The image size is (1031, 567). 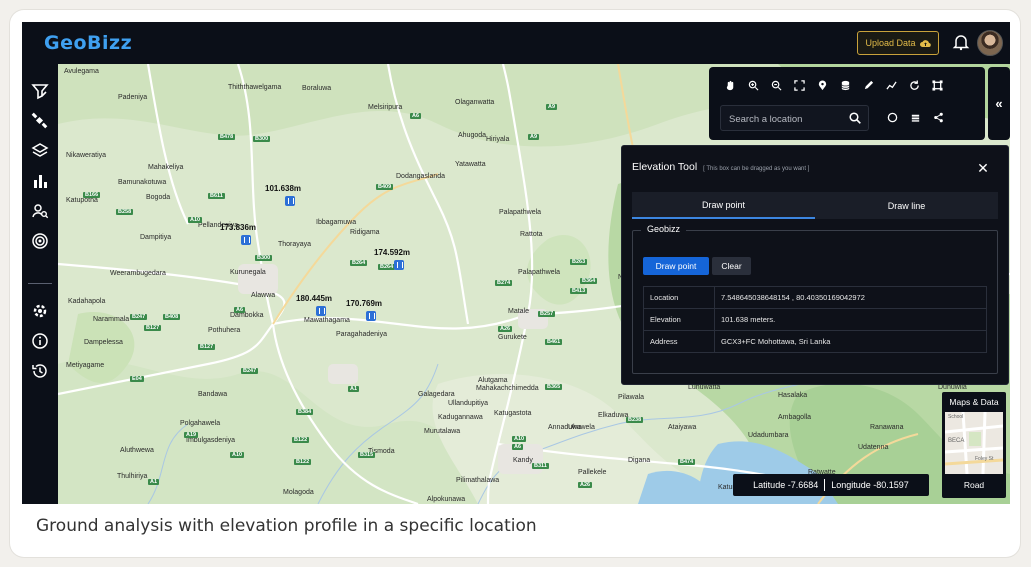 I want to click on tab-draw-point: Draw point, so click(x=723, y=205).